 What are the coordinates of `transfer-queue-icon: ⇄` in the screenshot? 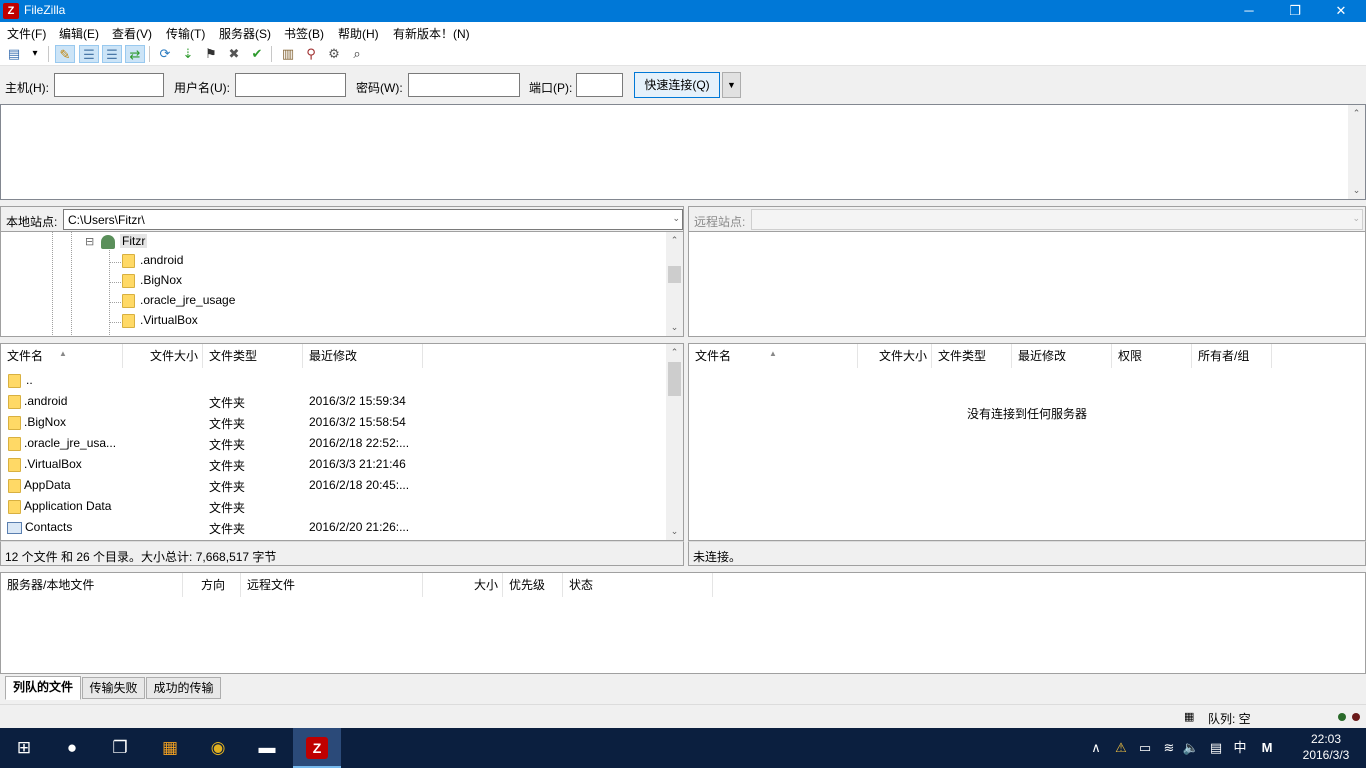 It's located at (135, 54).